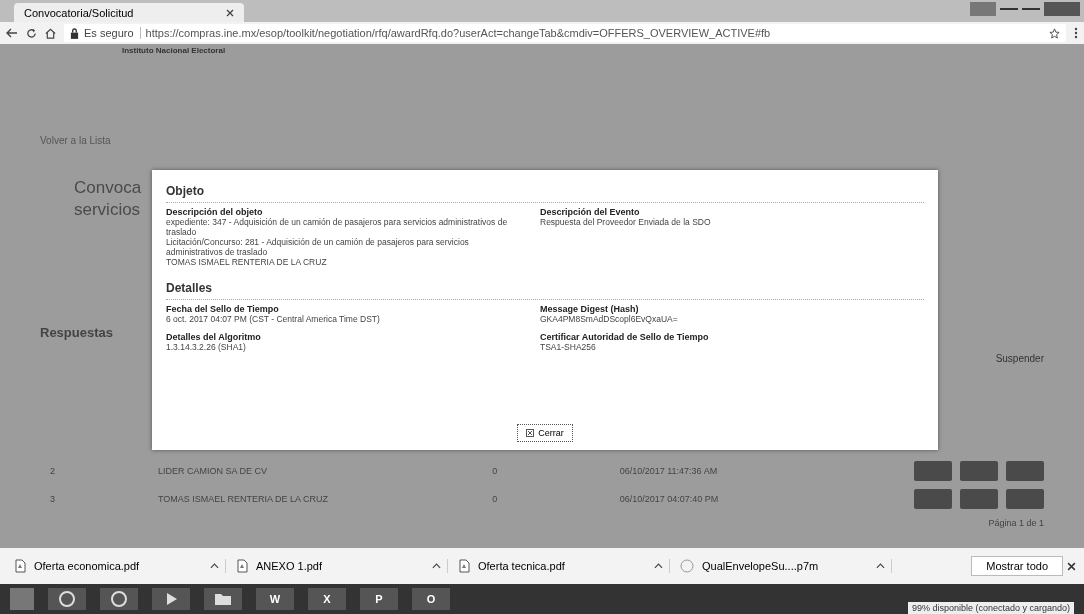 Image resolution: width=1084 pixels, height=614 pixels. What do you see at coordinates (117, 566) in the screenshot?
I see `download-item: Oferta economica.pdf` at bounding box center [117, 566].